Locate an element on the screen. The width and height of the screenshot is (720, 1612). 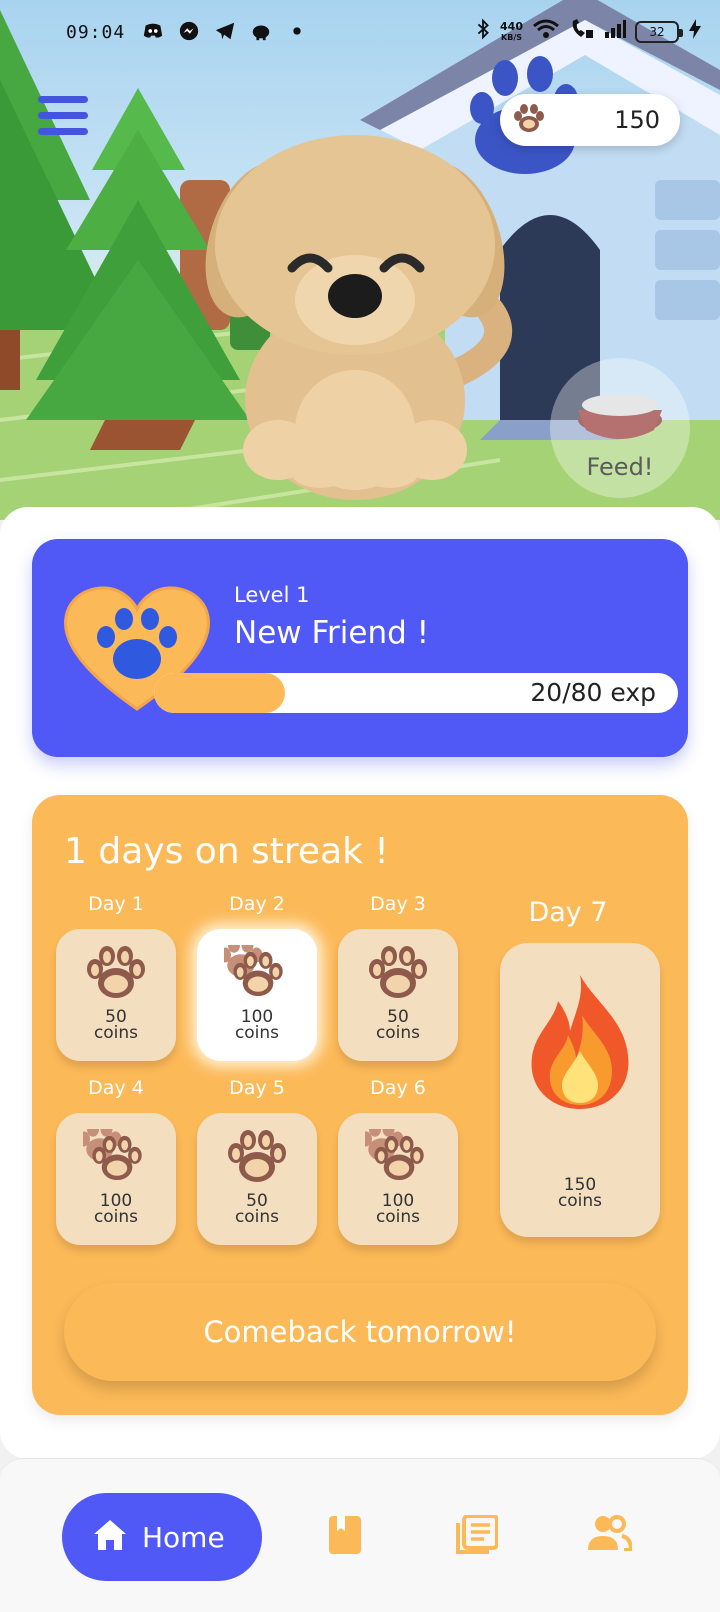
people-icon is located at coordinates (610, 1535).